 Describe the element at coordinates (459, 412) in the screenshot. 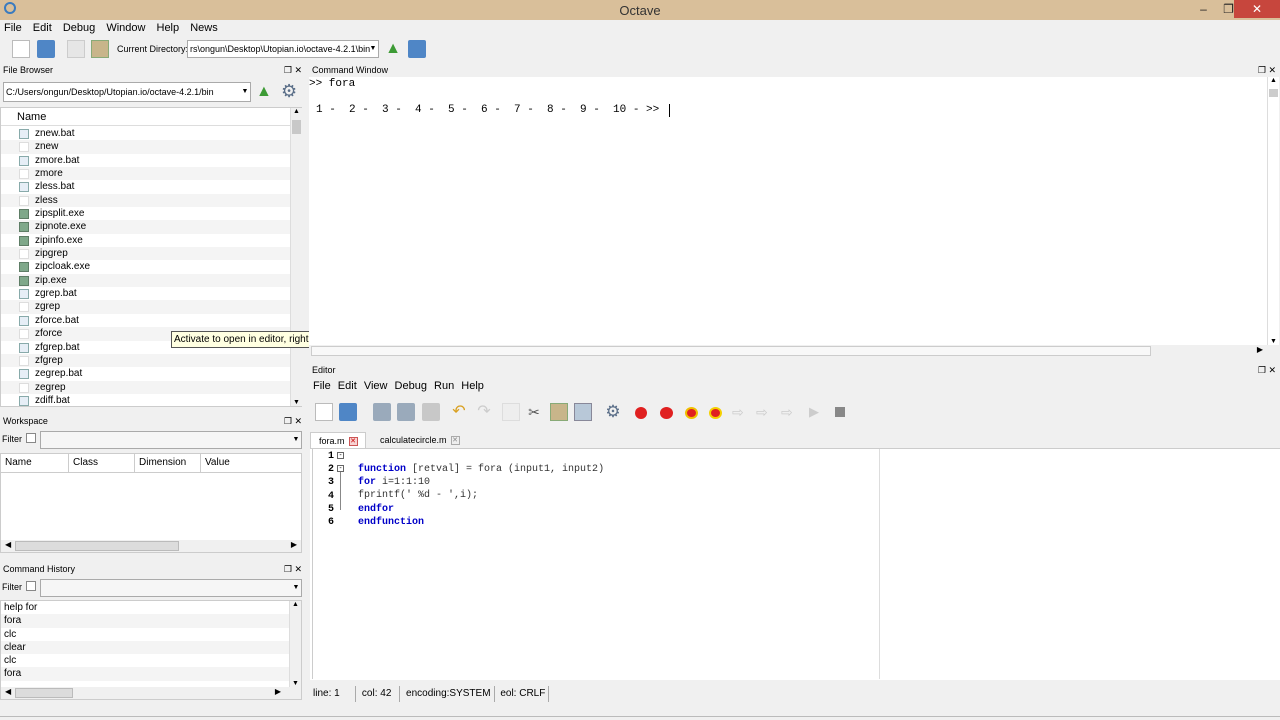

I see `undo-icon: ↶` at that location.